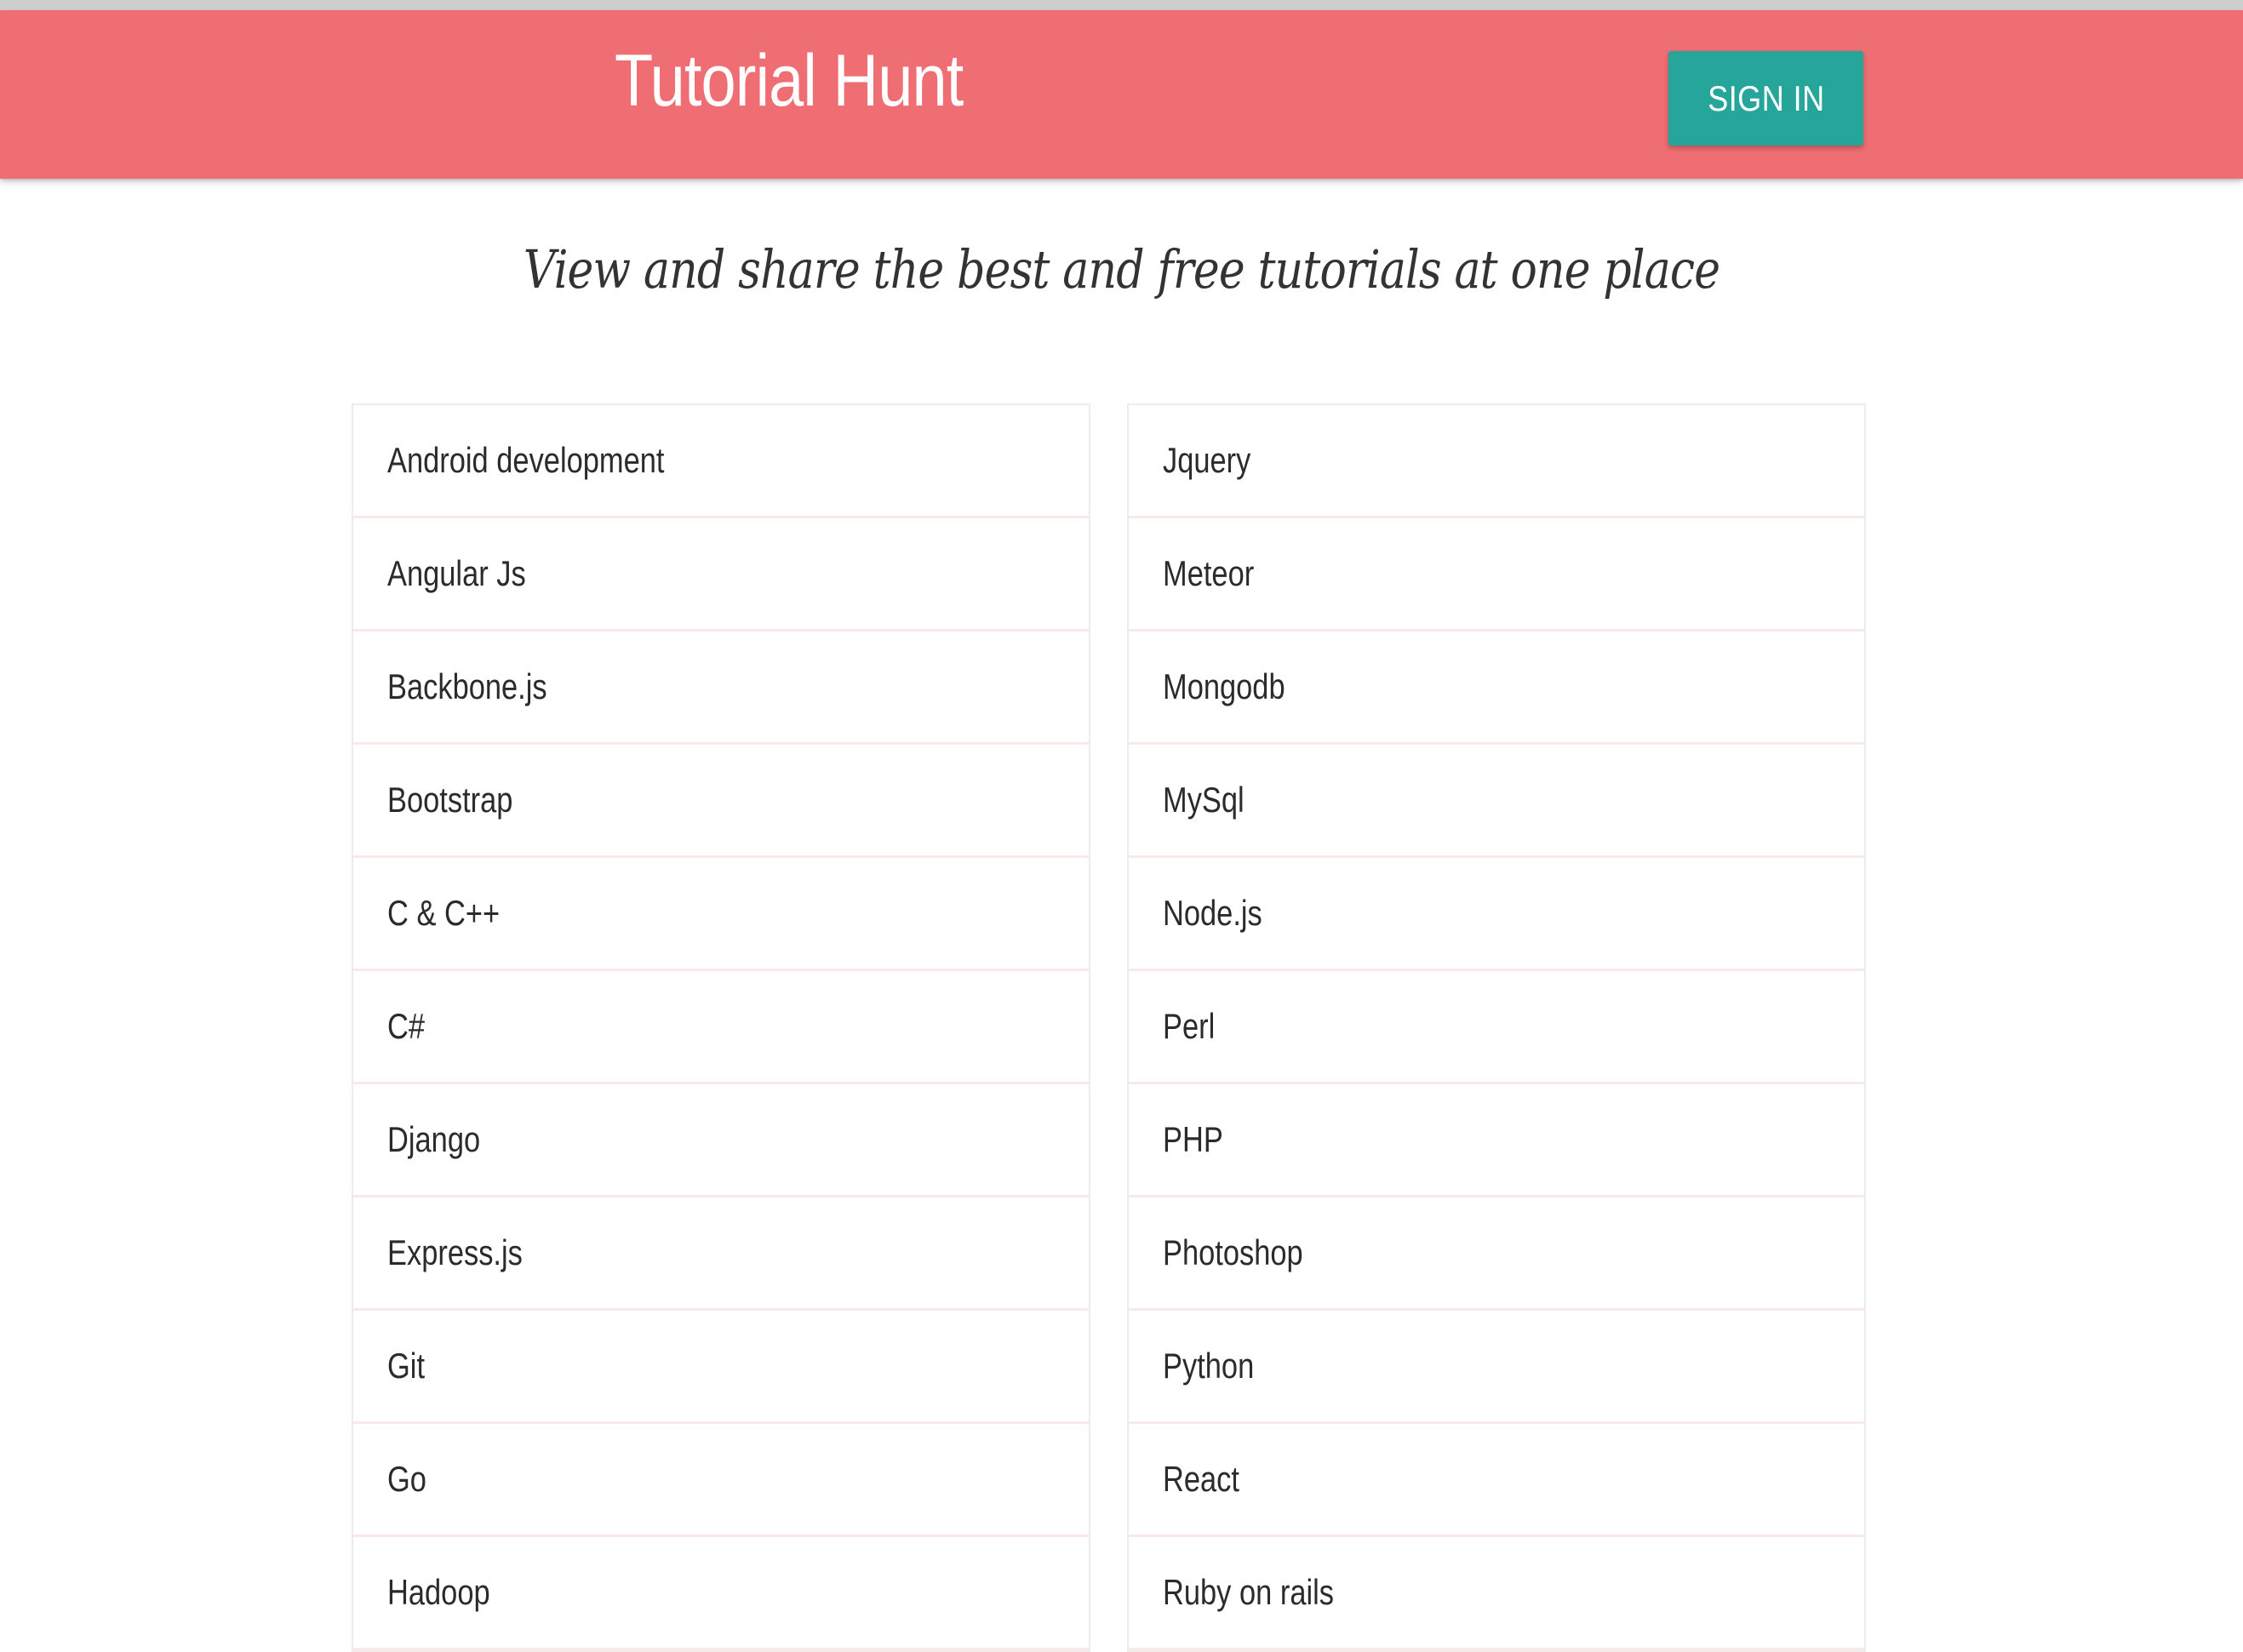  Describe the element at coordinates (407, 1026) in the screenshot. I see `tutorial-item-label: C#` at that location.